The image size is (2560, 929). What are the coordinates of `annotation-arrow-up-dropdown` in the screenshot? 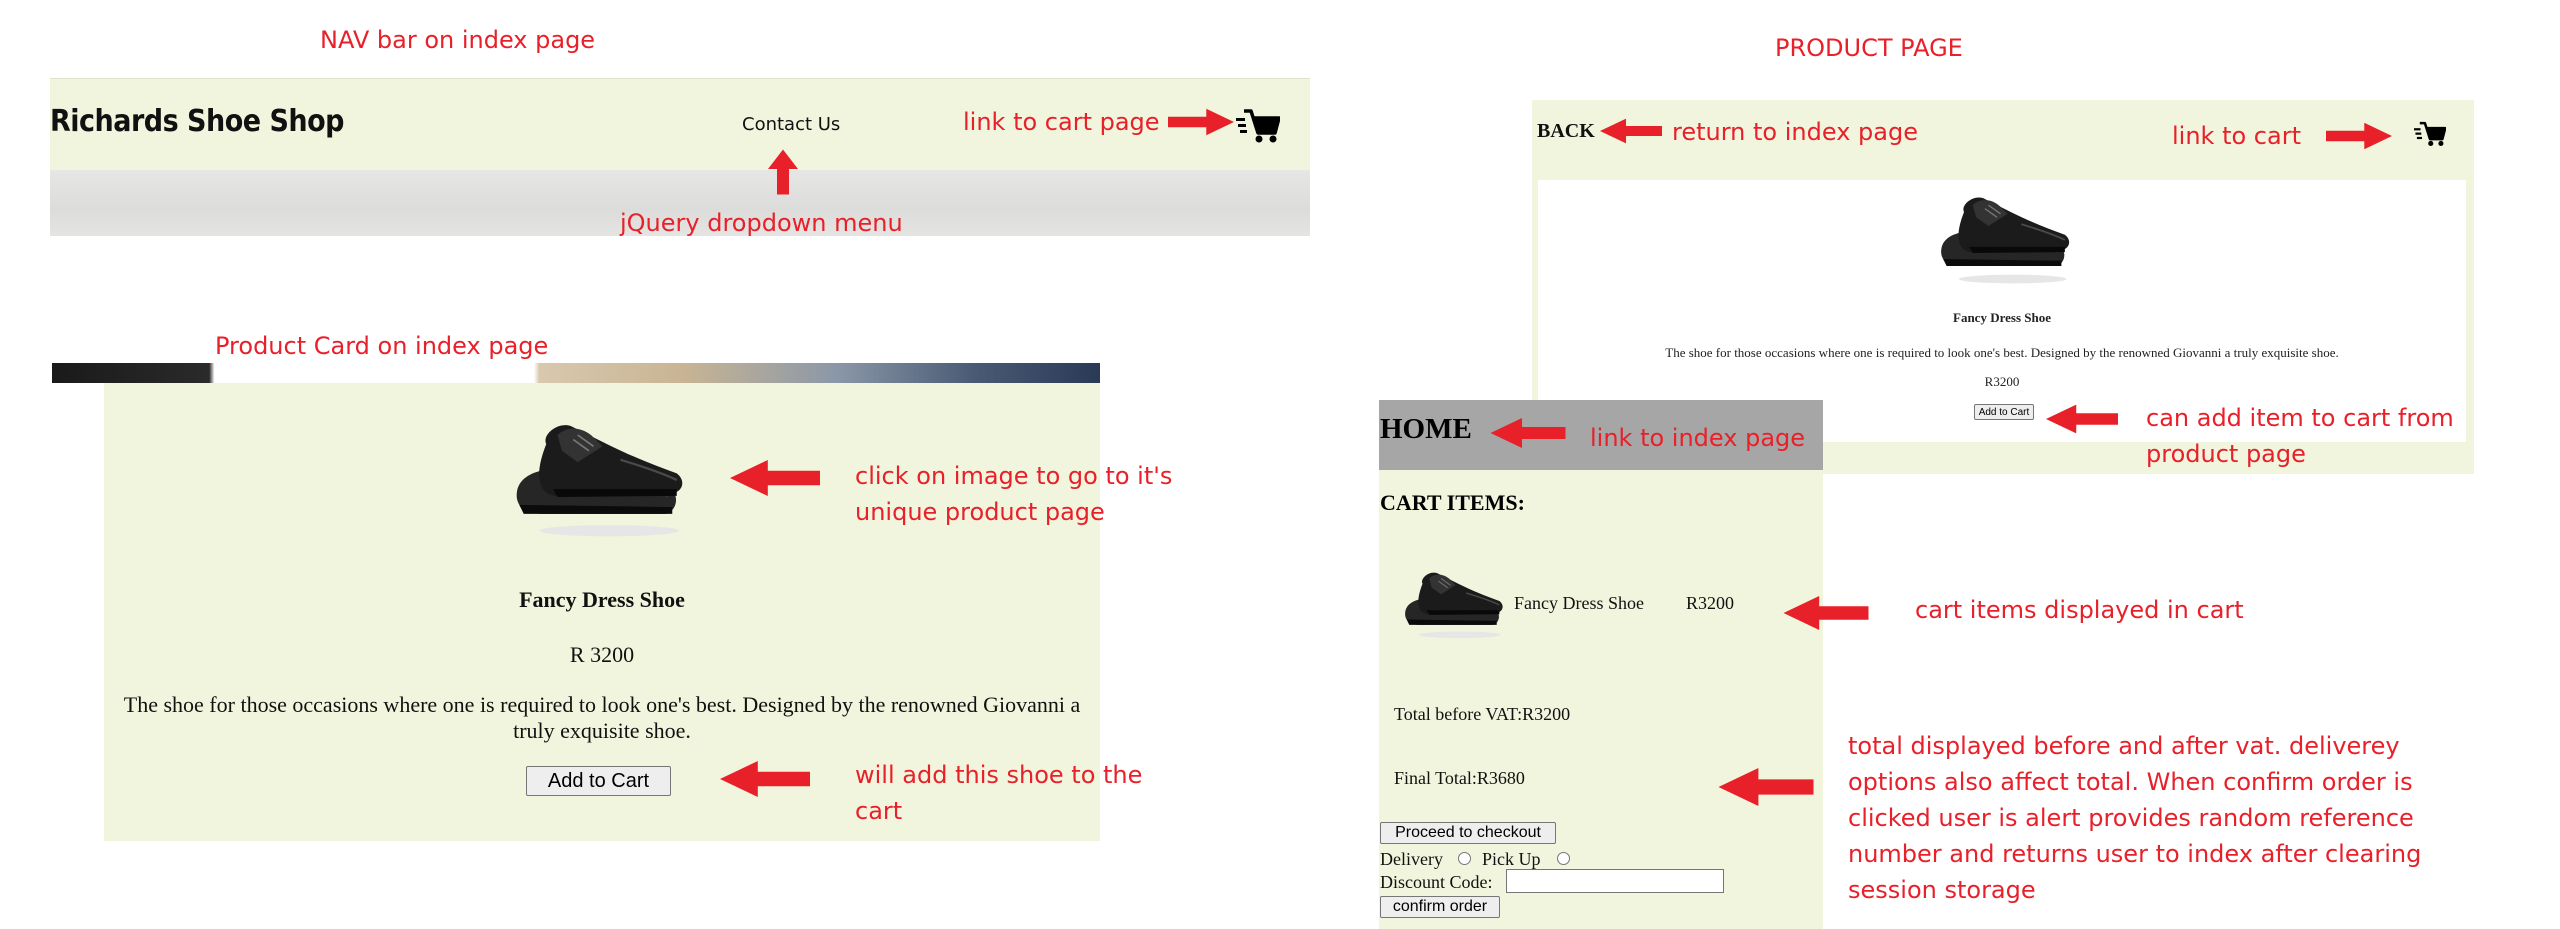 It's located at (783, 172).